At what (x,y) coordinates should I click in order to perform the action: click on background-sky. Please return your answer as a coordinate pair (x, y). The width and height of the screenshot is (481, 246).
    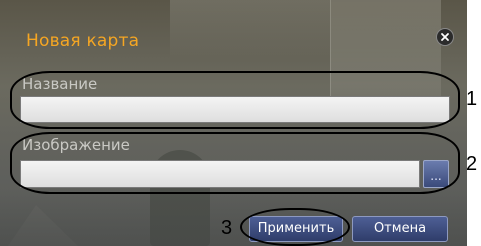
    Looking at the image, I should click on (250, 30).